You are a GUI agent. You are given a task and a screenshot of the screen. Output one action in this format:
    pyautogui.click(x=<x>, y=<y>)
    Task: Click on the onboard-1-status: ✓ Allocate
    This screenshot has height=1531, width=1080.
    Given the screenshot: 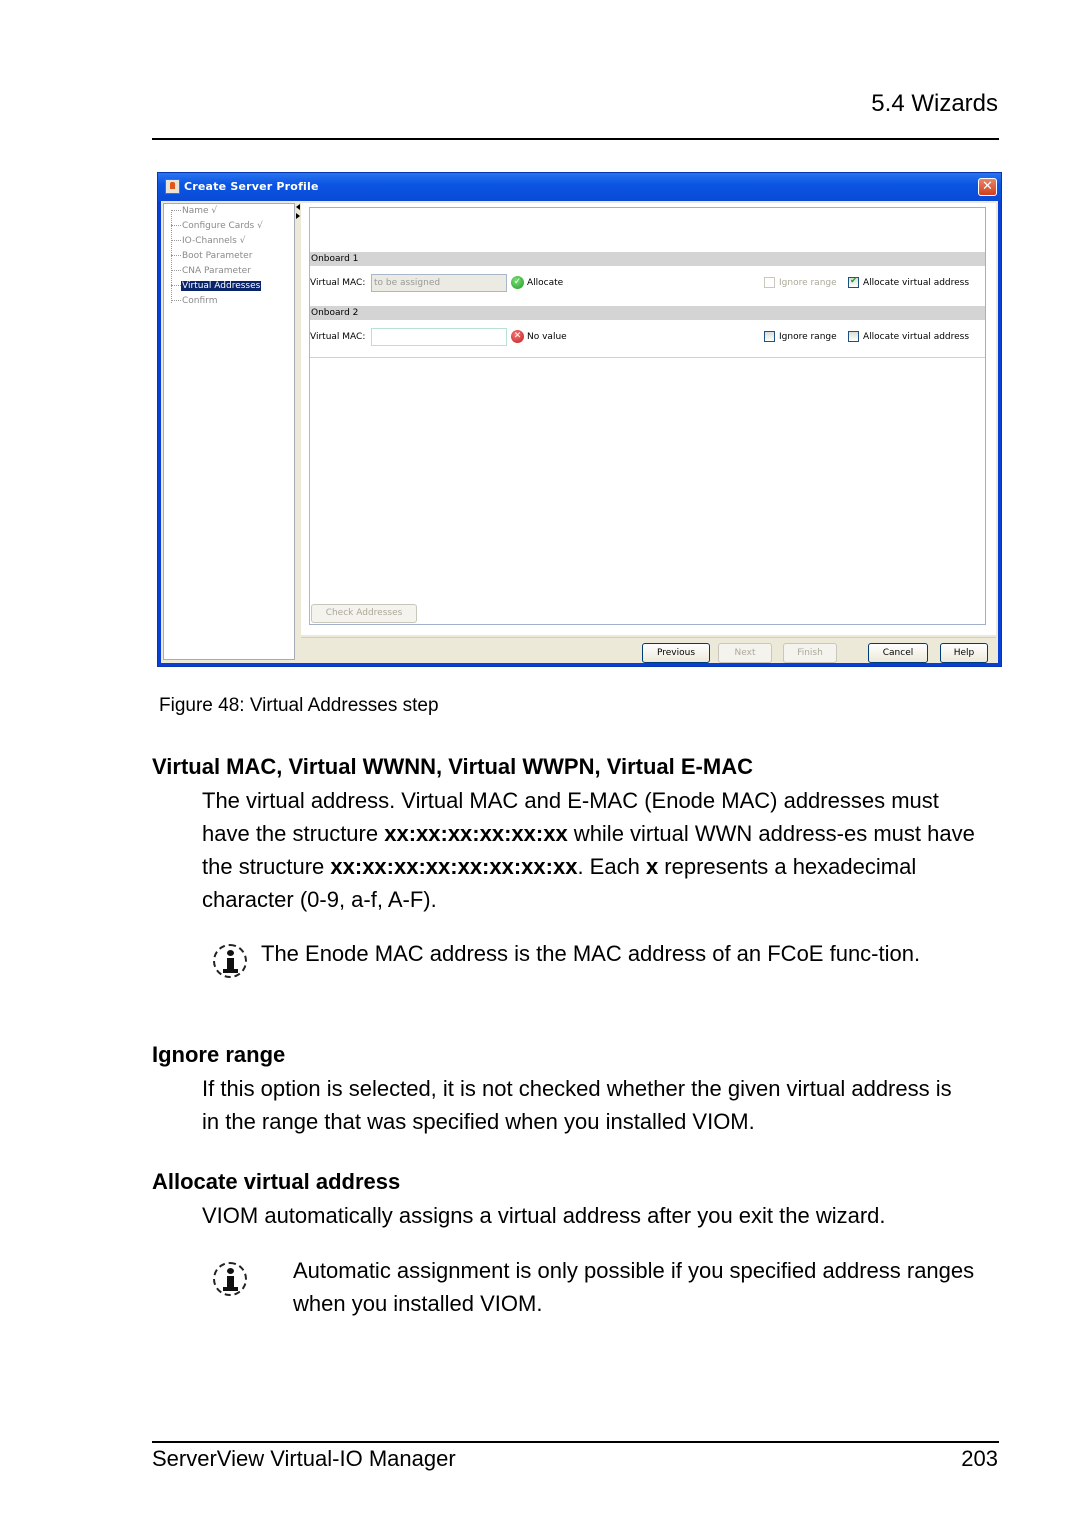 What is the action you would take?
    pyautogui.click(x=537, y=283)
    